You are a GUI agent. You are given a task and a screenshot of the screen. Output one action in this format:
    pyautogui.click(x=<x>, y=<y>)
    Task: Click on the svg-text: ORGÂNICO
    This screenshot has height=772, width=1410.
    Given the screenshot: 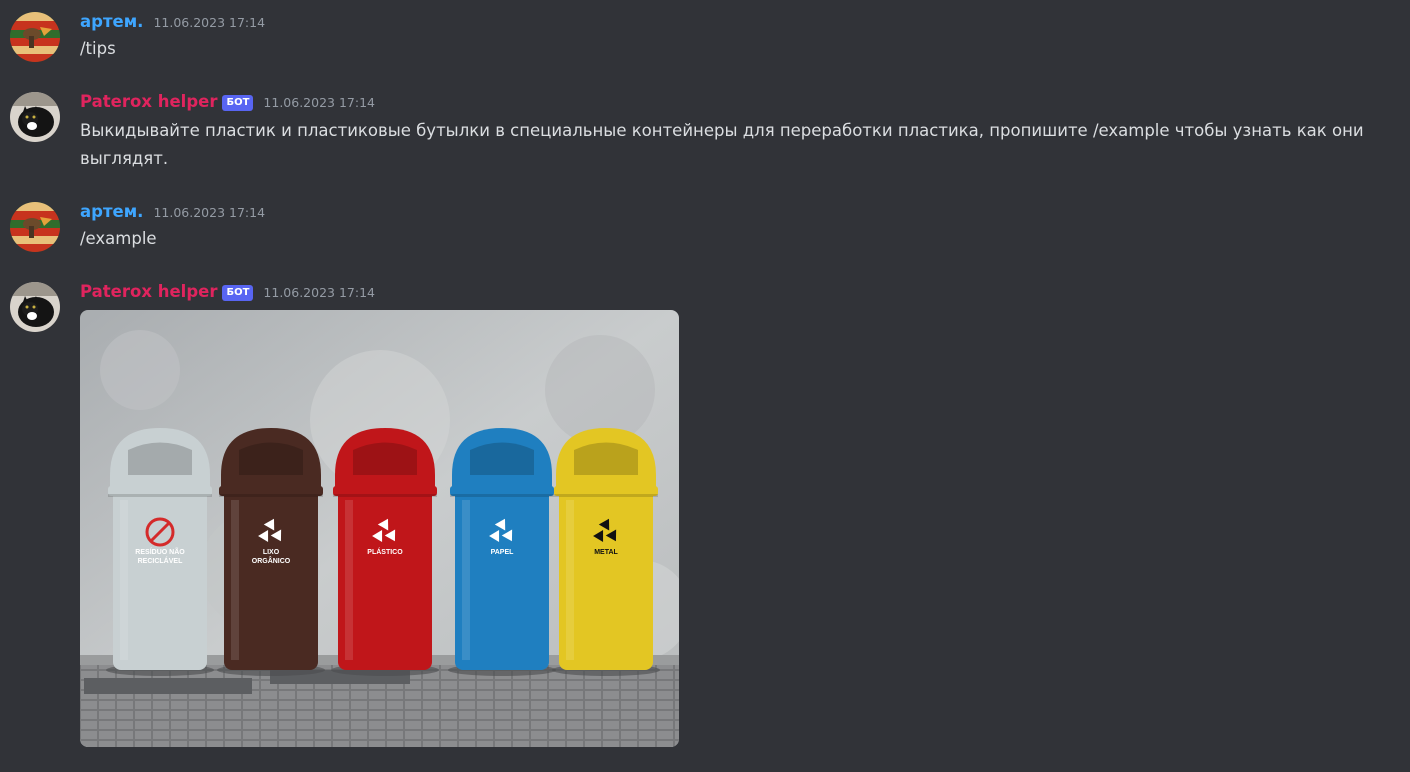 What is the action you would take?
    pyautogui.click(x=271, y=560)
    